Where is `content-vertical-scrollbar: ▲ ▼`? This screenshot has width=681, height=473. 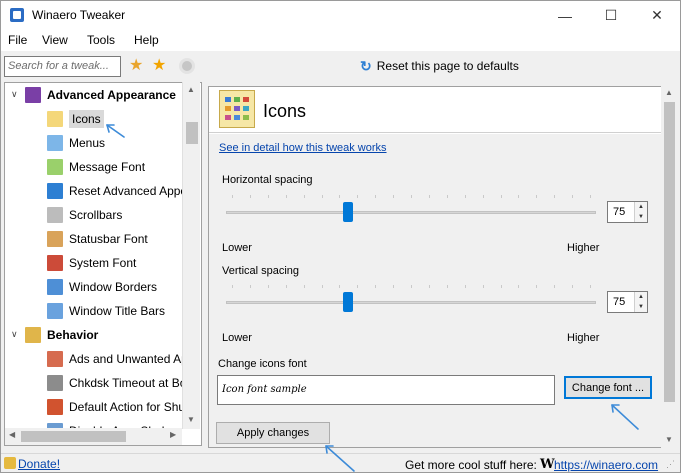 content-vertical-scrollbar: ▲ ▼ is located at coordinates (669, 267).